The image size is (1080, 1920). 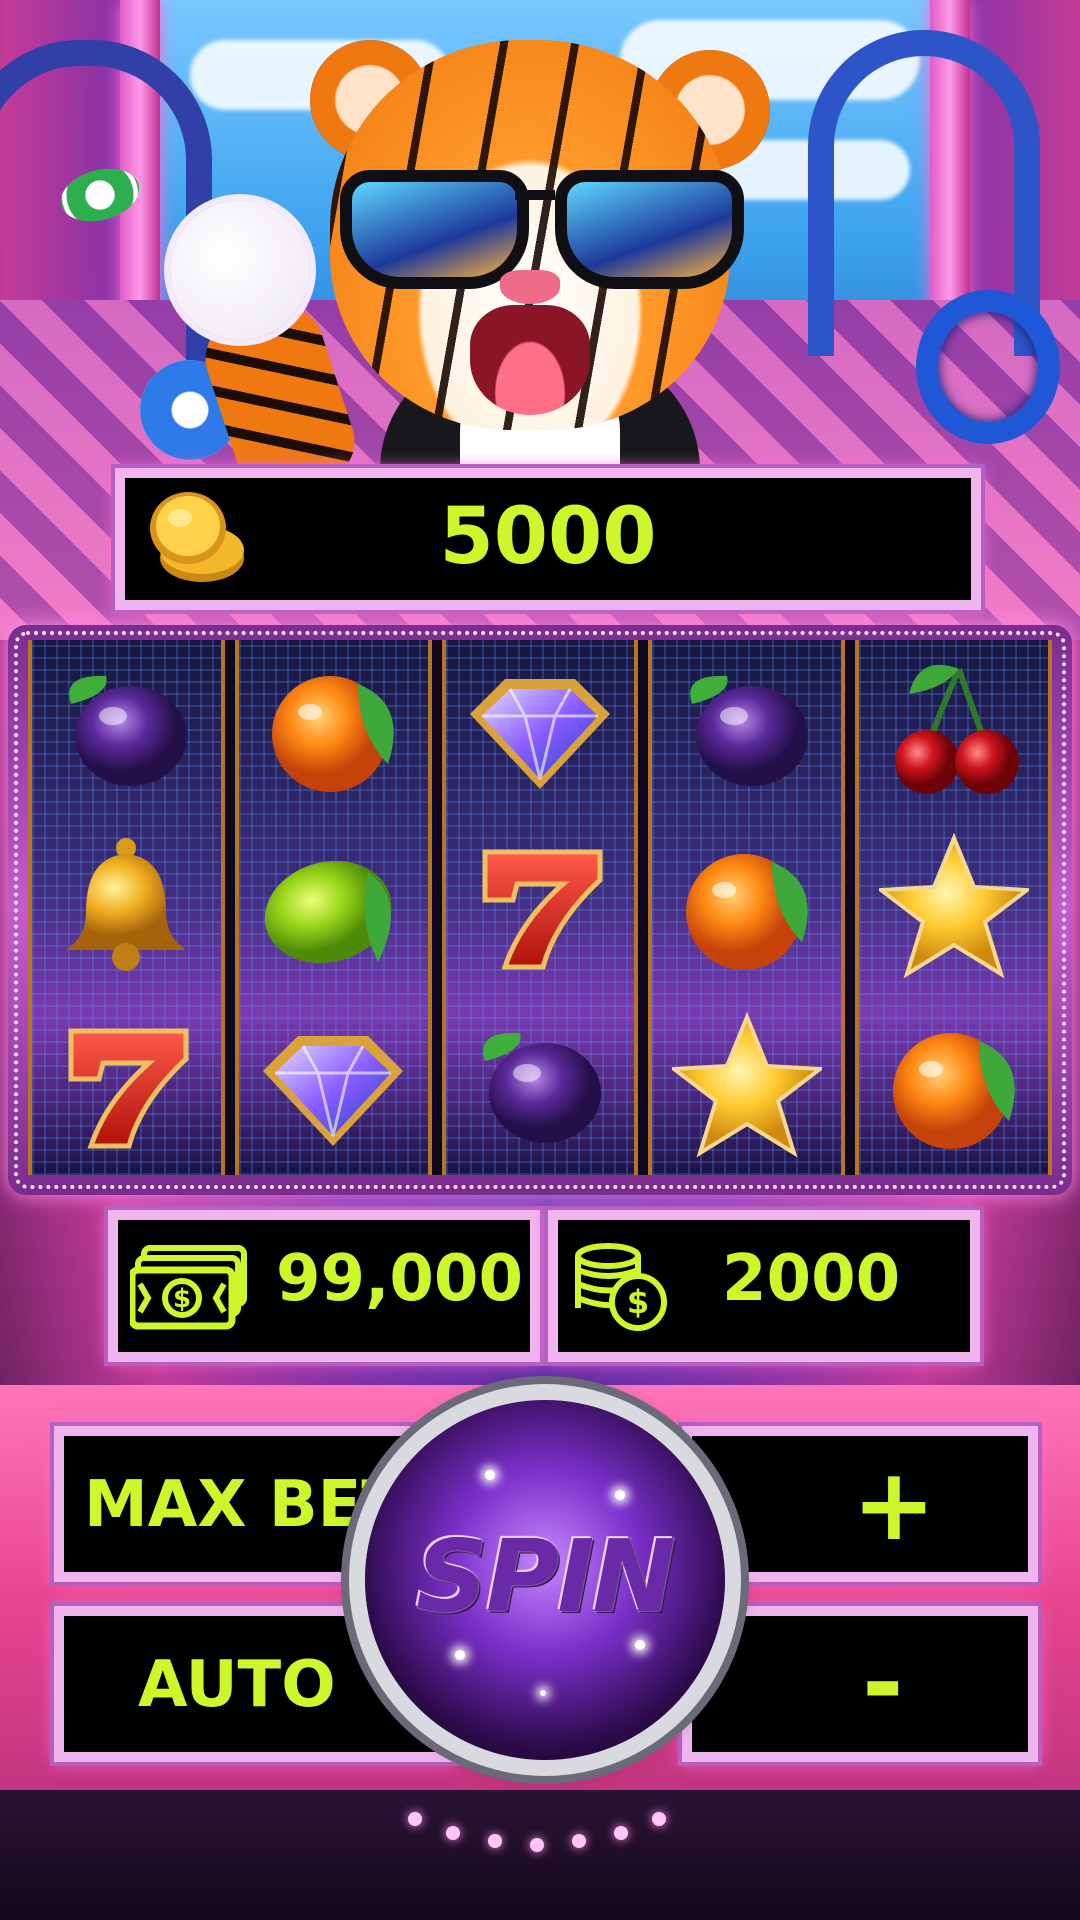 I want to click on balance-value: 5000, so click(x=548, y=537).